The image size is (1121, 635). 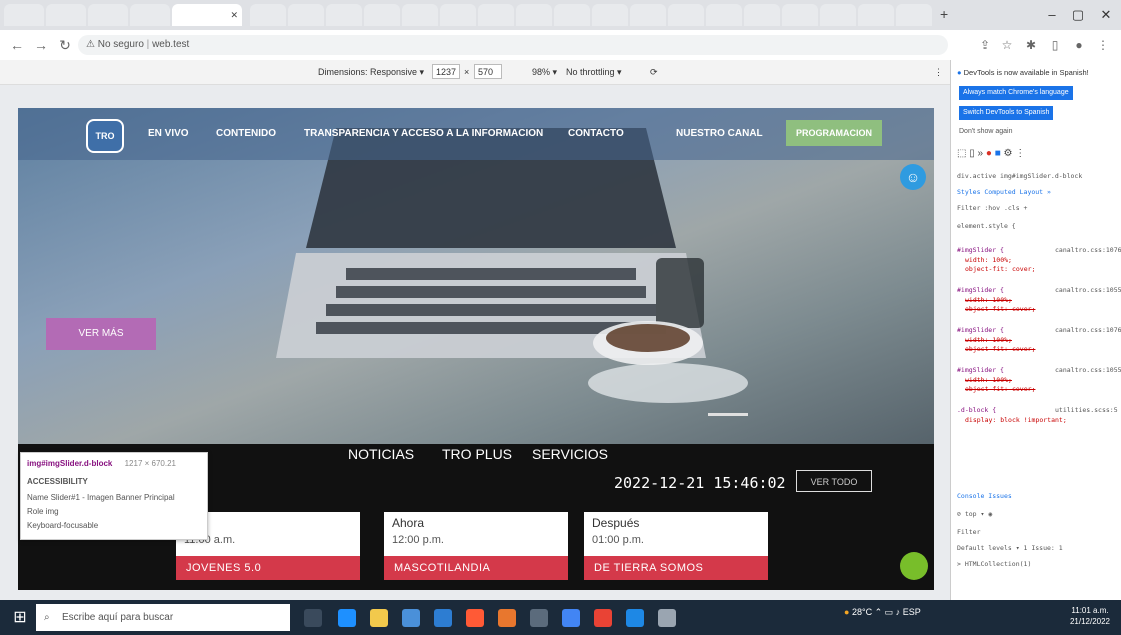 What do you see at coordinates (994, 564) in the screenshot?
I see `console-input: > HTMLCollection(1)` at bounding box center [994, 564].